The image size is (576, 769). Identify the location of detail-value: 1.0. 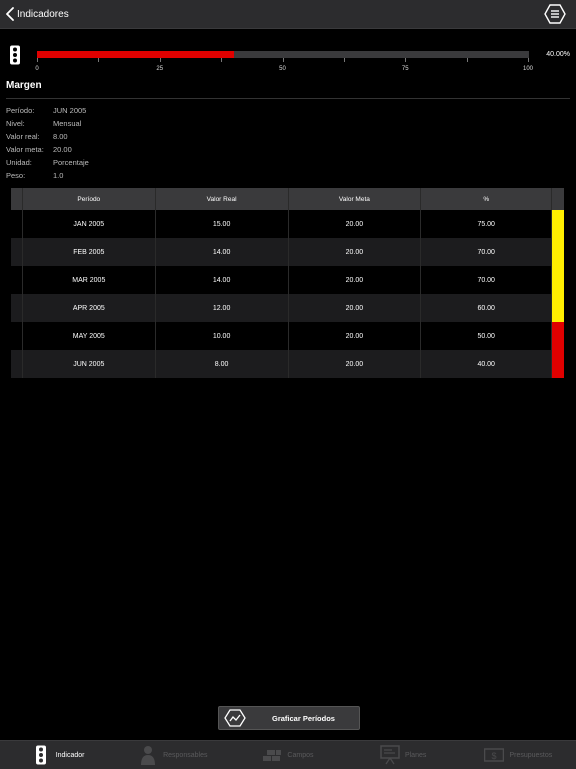
(58, 175).